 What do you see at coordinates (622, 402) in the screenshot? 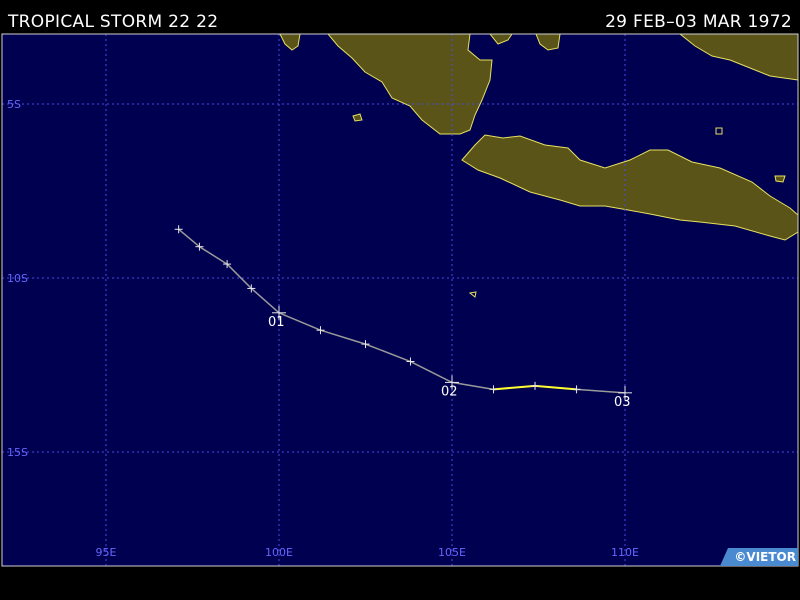
I see `track-day-label: 03` at bounding box center [622, 402].